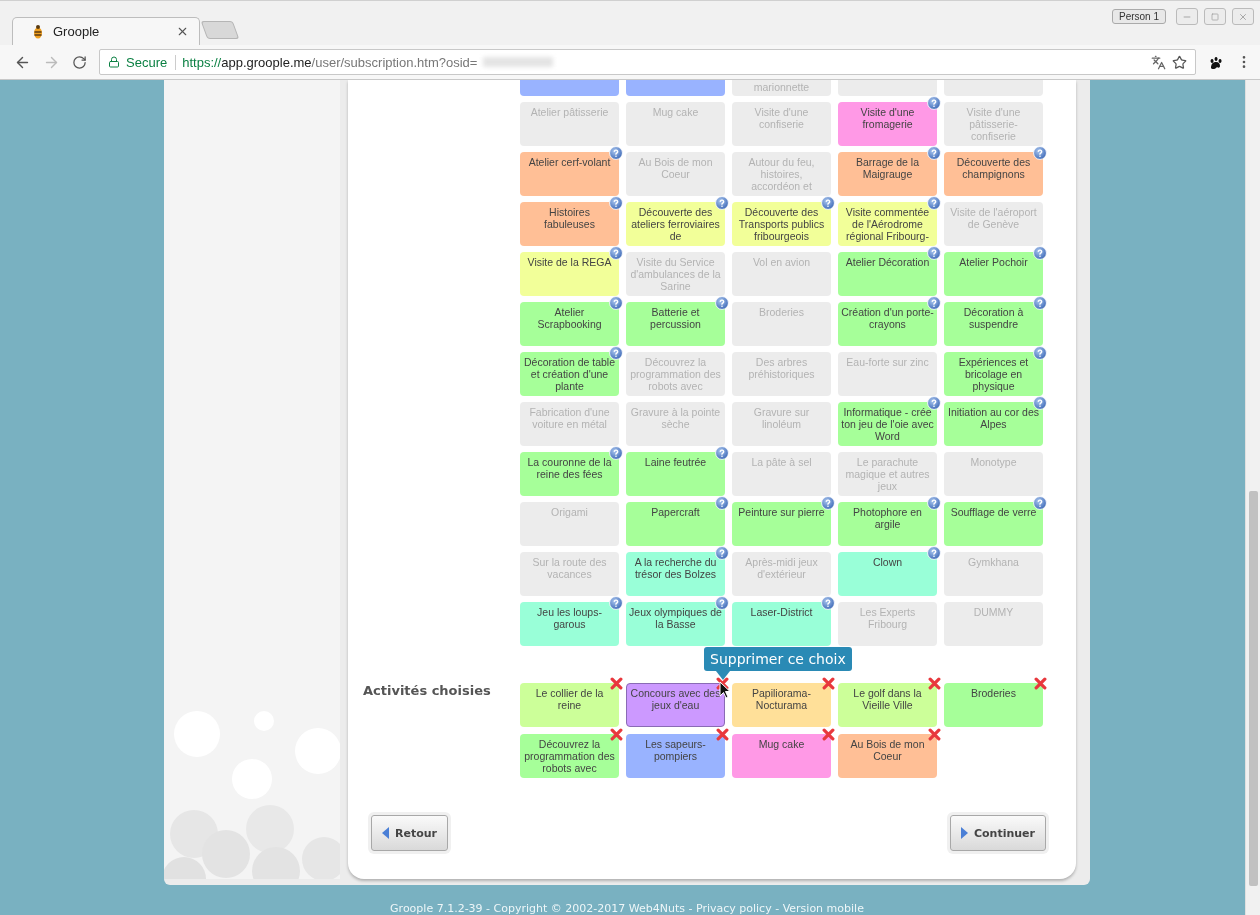  Describe the element at coordinates (887, 524) in the screenshot. I see `activity-tile: Photophore en argile` at that location.